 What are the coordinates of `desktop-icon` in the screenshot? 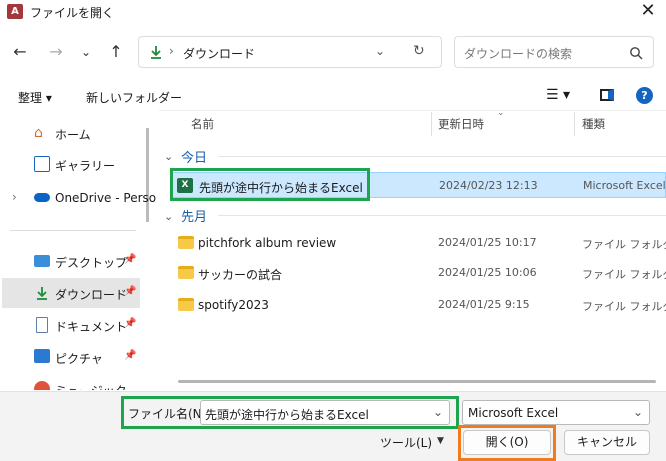 It's located at (42, 261).